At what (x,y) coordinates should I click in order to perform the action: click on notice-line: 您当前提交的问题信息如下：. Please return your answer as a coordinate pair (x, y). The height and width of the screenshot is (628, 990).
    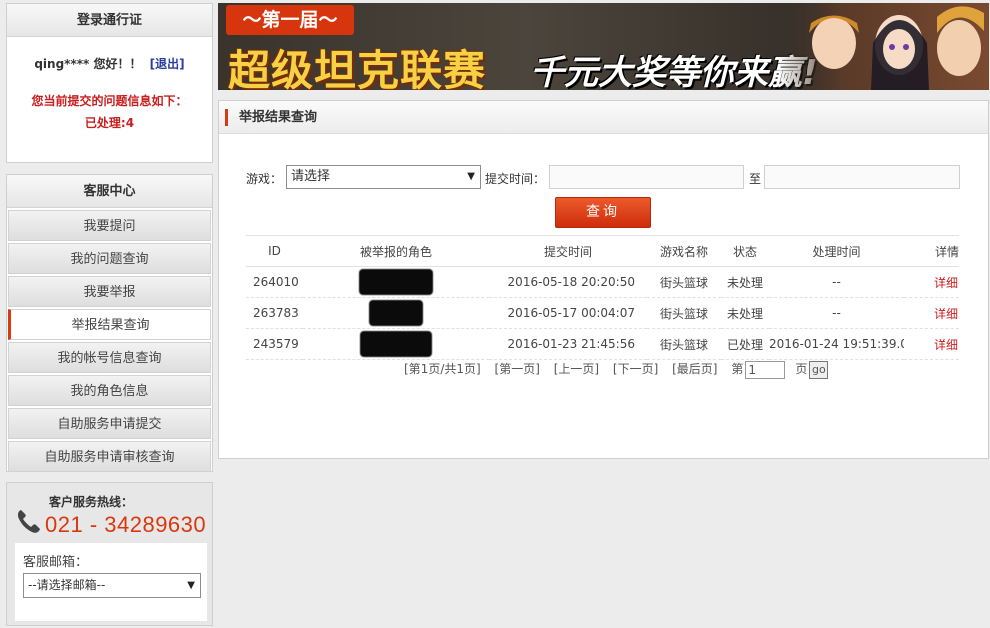
    Looking at the image, I should click on (109, 101).